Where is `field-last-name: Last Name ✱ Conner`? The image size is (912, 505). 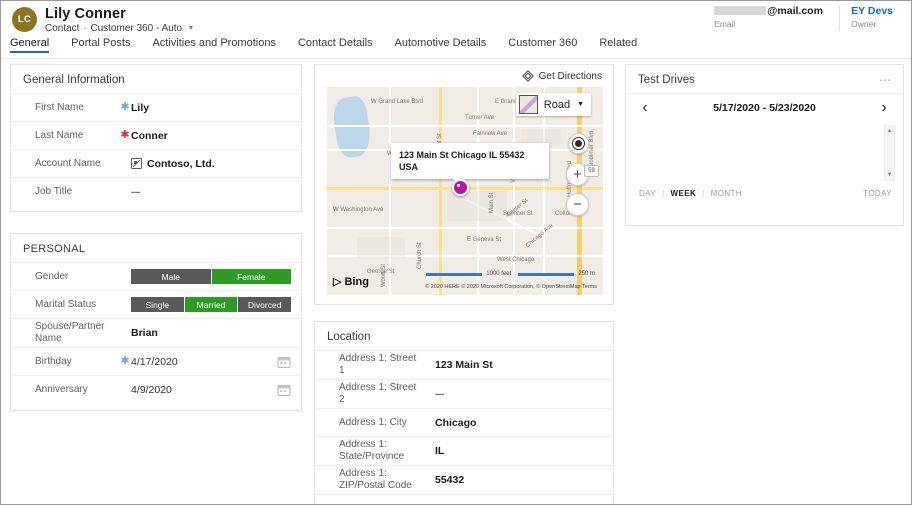 field-last-name: Last Name ✱ Conner is located at coordinates (156, 135).